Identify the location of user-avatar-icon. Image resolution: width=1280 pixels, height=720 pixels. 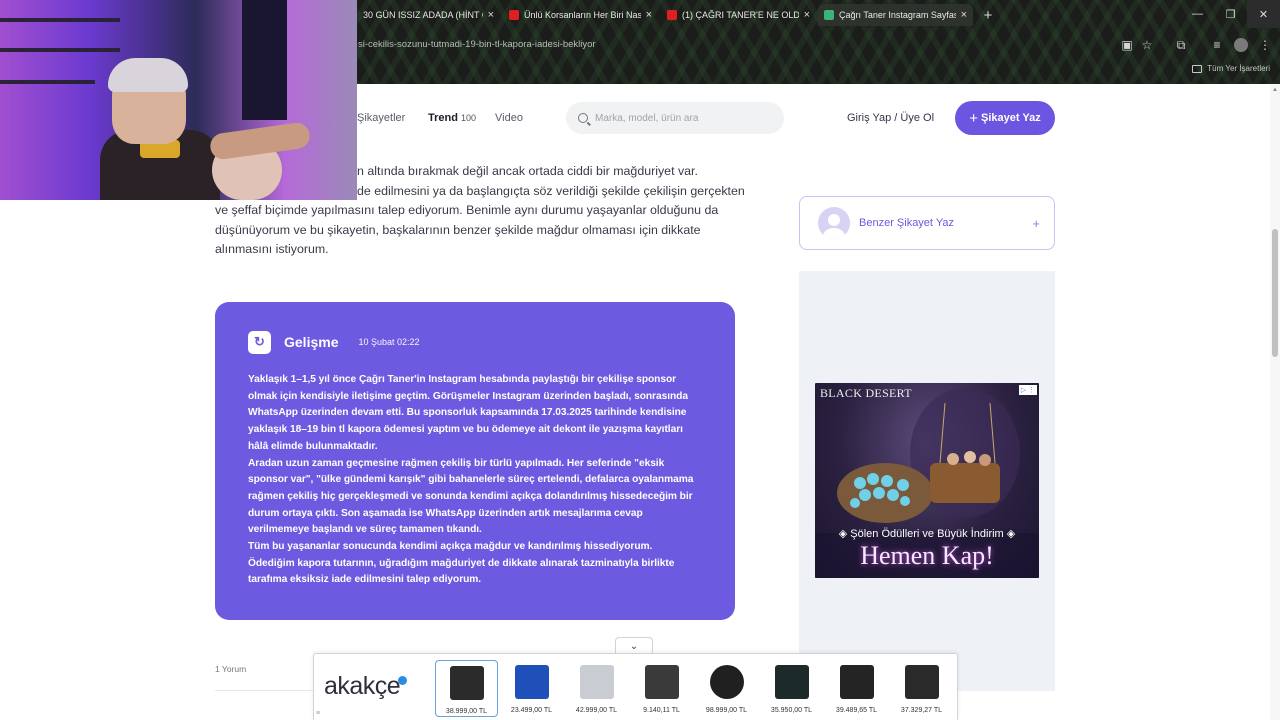
(834, 223).